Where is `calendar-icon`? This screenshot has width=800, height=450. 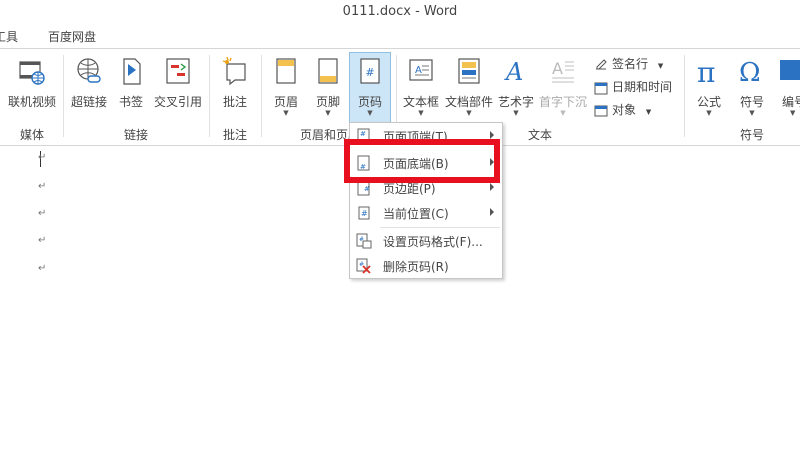
calendar-icon is located at coordinates (601, 88).